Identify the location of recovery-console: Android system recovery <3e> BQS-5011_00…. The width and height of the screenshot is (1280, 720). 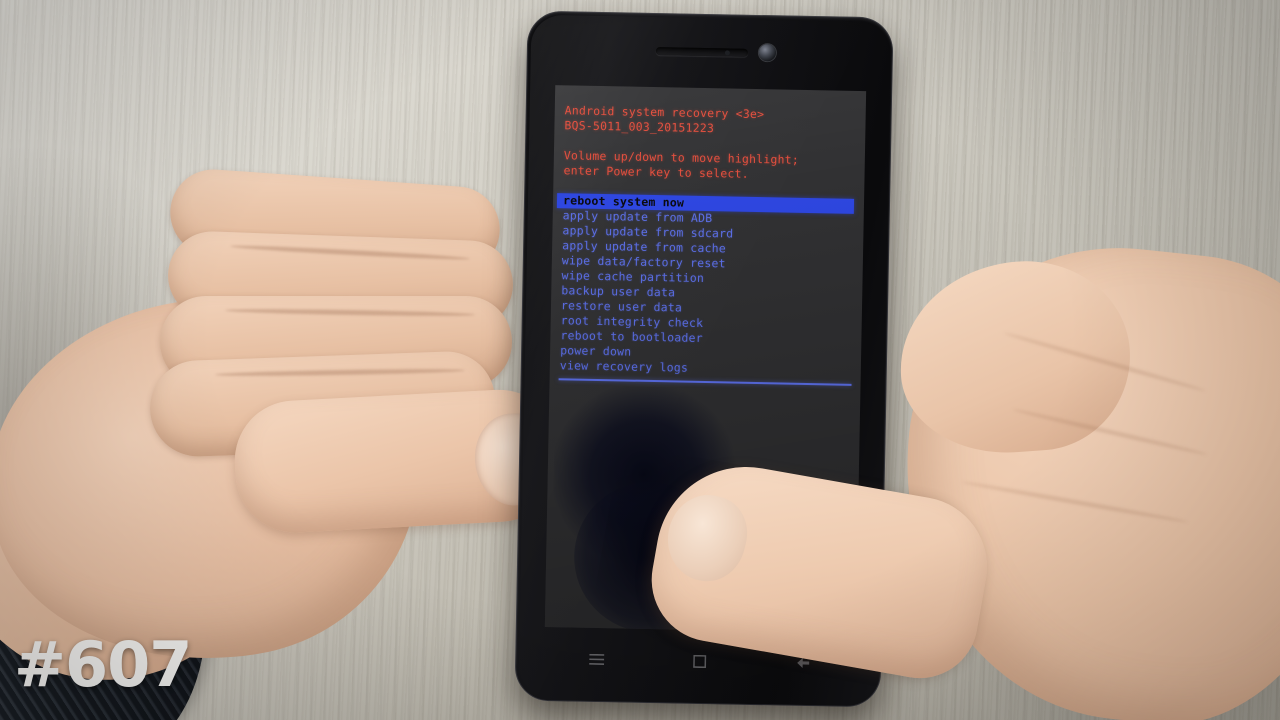
(708, 235).